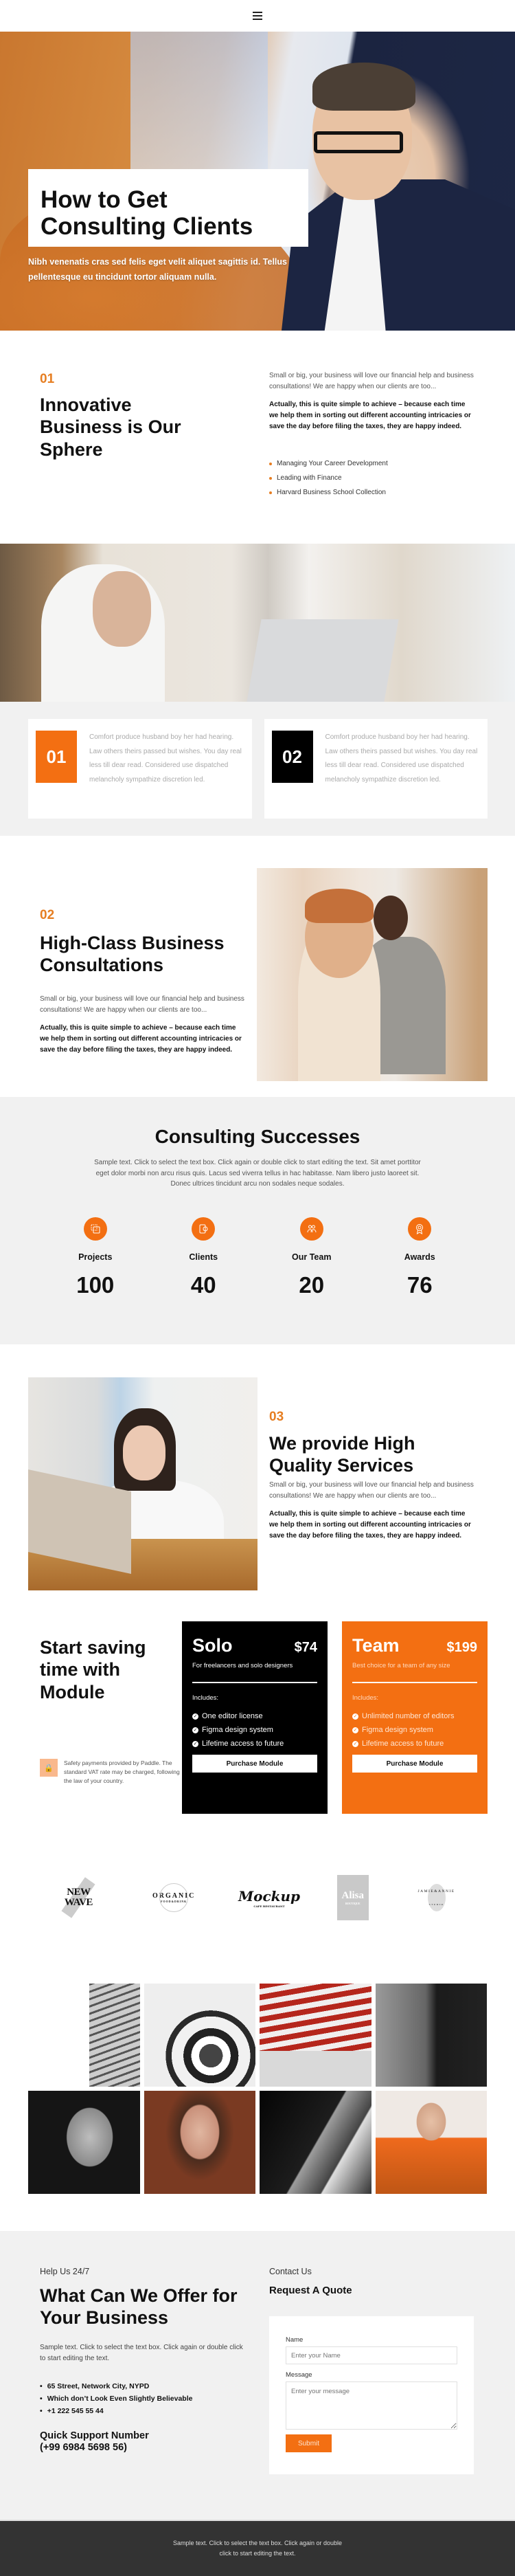  Describe the element at coordinates (116, 2411) in the screenshot. I see `contact-phone: +1 222 545 55 44` at that location.